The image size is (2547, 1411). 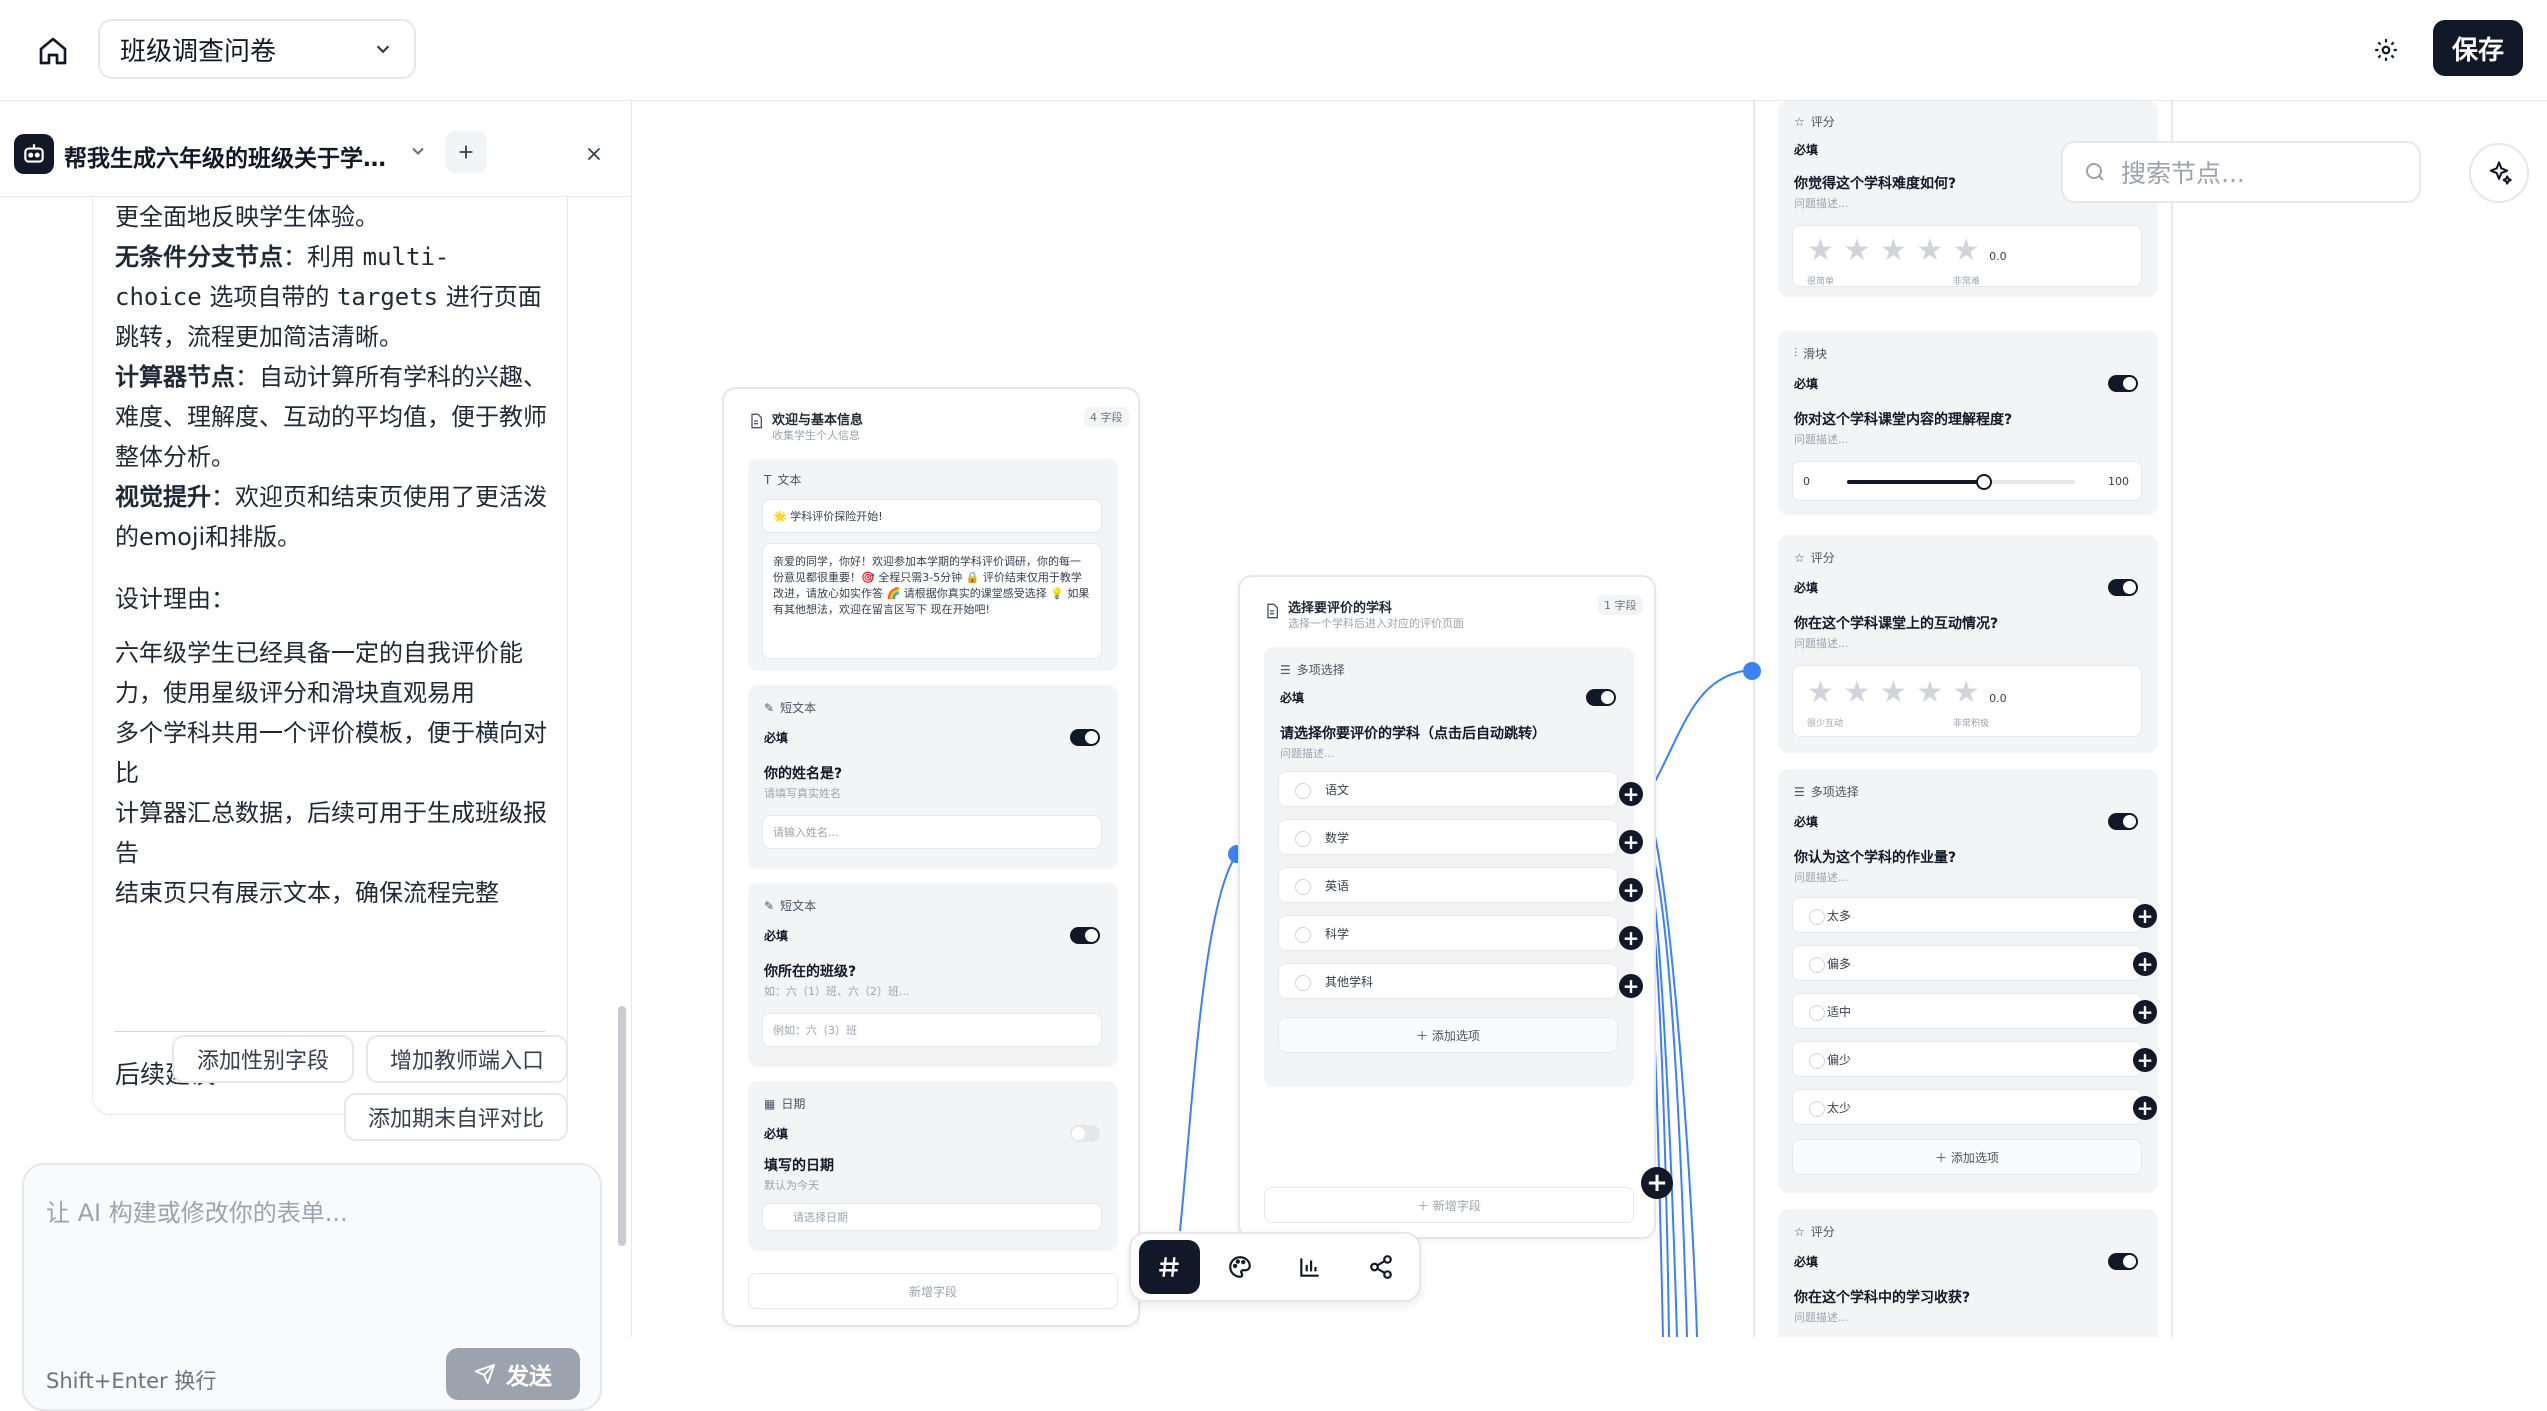 What do you see at coordinates (456, 1117) in the screenshot?
I see `suggestion-chip: 添加期末自评对比` at bounding box center [456, 1117].